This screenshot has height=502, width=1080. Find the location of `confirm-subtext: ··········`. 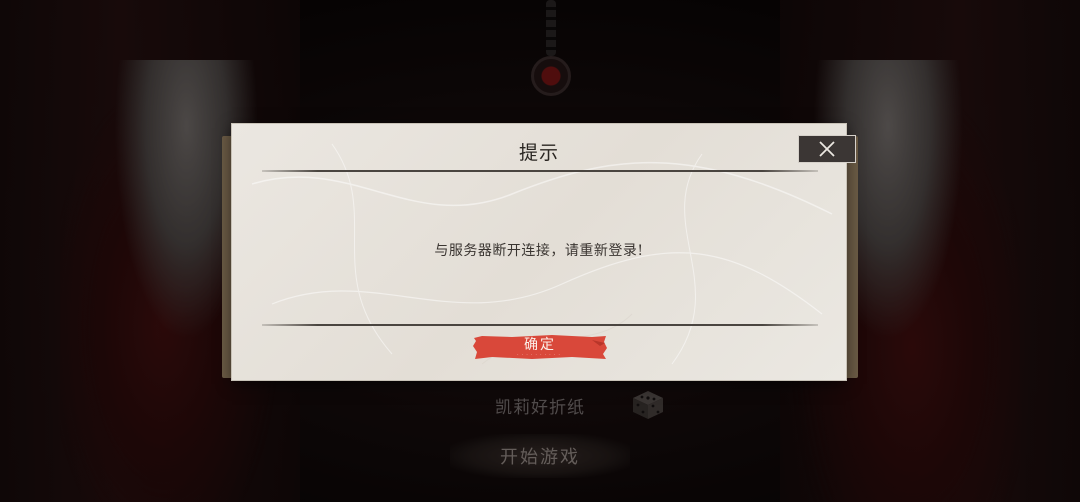

confirm-subtext: ·········· is located at coordinates (540, 355).